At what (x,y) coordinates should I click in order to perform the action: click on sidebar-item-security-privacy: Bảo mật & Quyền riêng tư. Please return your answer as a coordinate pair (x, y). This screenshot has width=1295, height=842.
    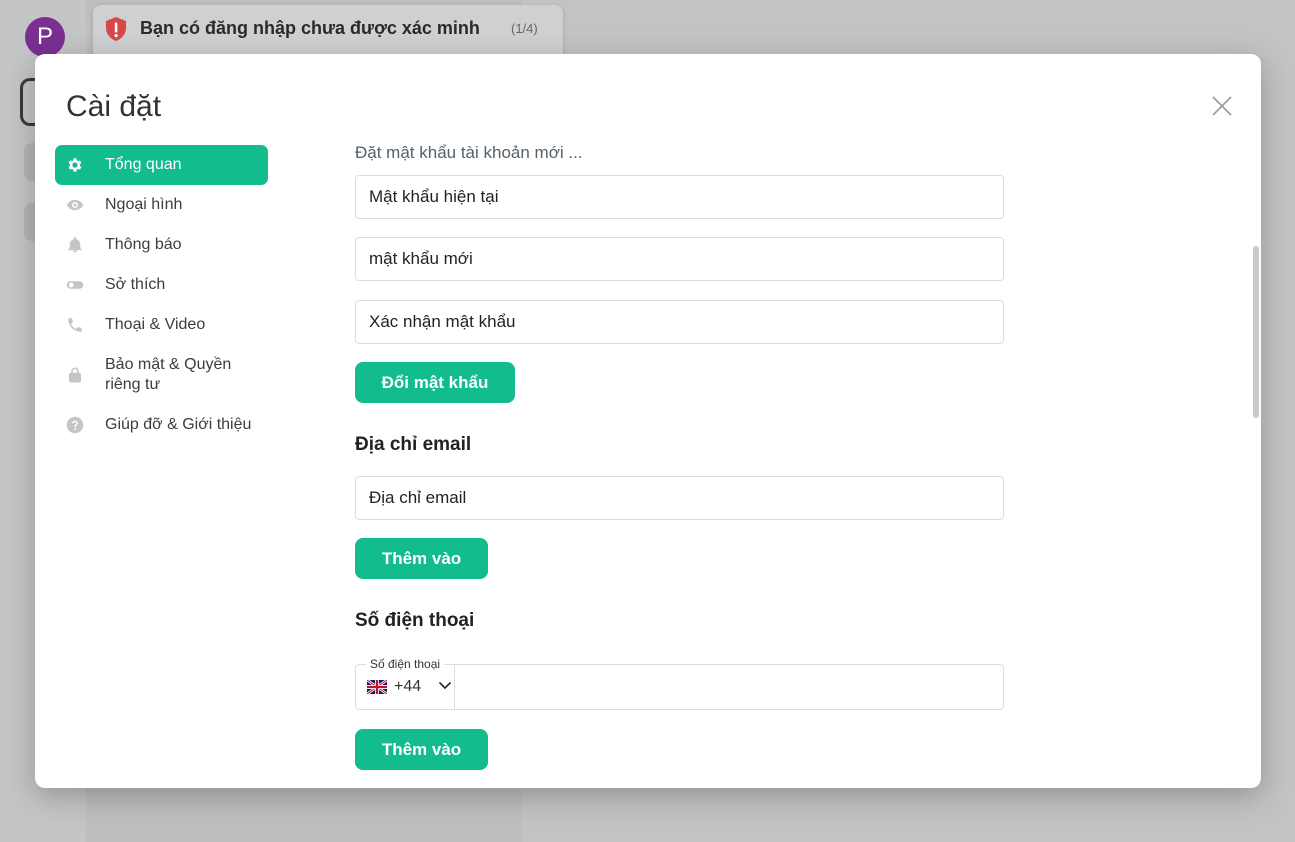
    Looking at the image, I should click on (161, 375).